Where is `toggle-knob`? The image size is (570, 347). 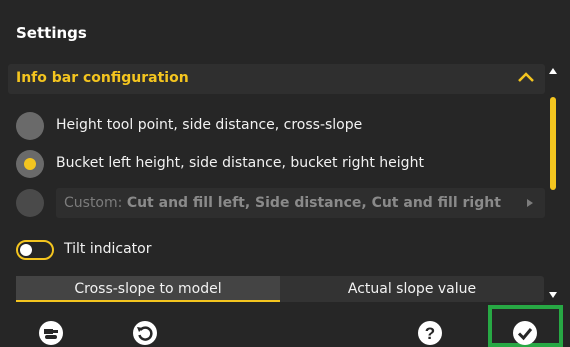 toggle-knob is located at coordinates (26, 250).